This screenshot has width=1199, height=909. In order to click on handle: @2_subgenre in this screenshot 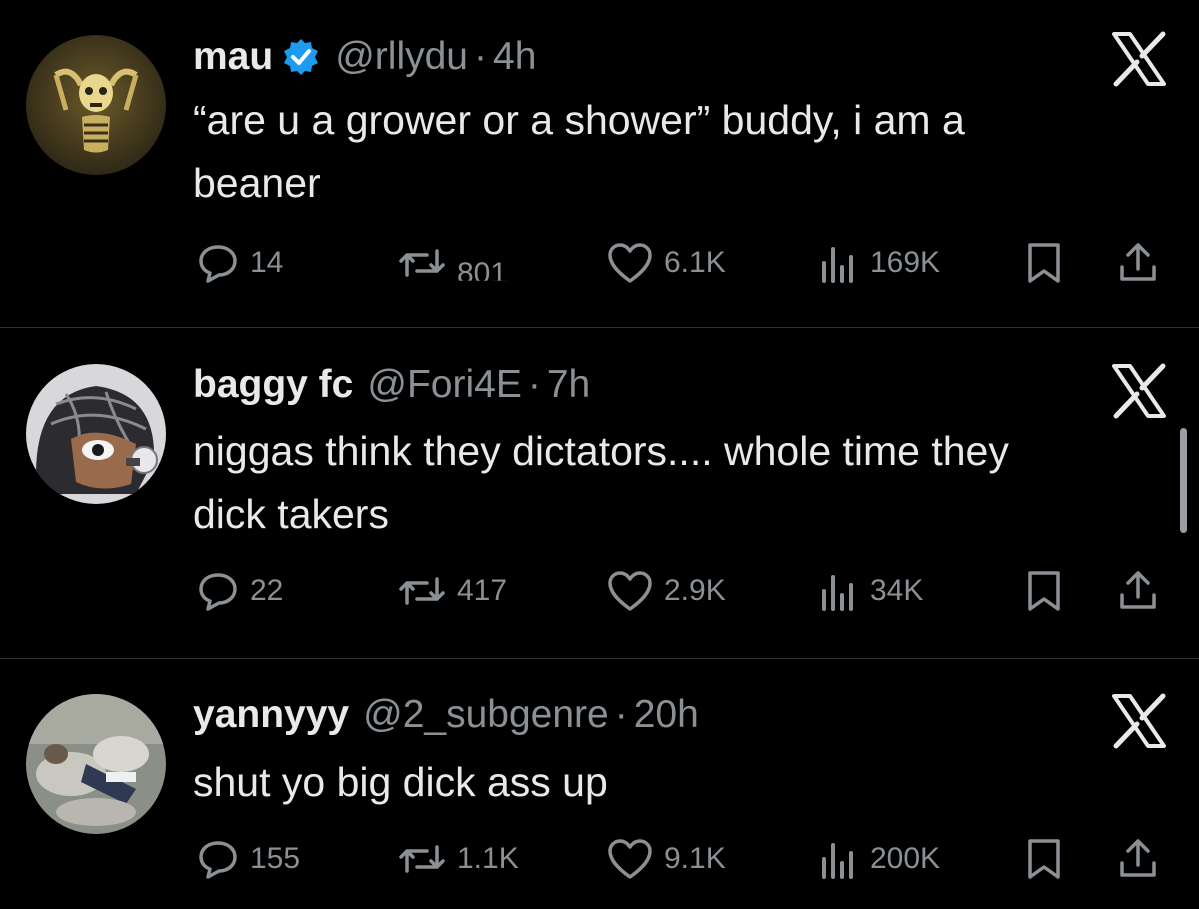, I will do `click(486, 715)`.